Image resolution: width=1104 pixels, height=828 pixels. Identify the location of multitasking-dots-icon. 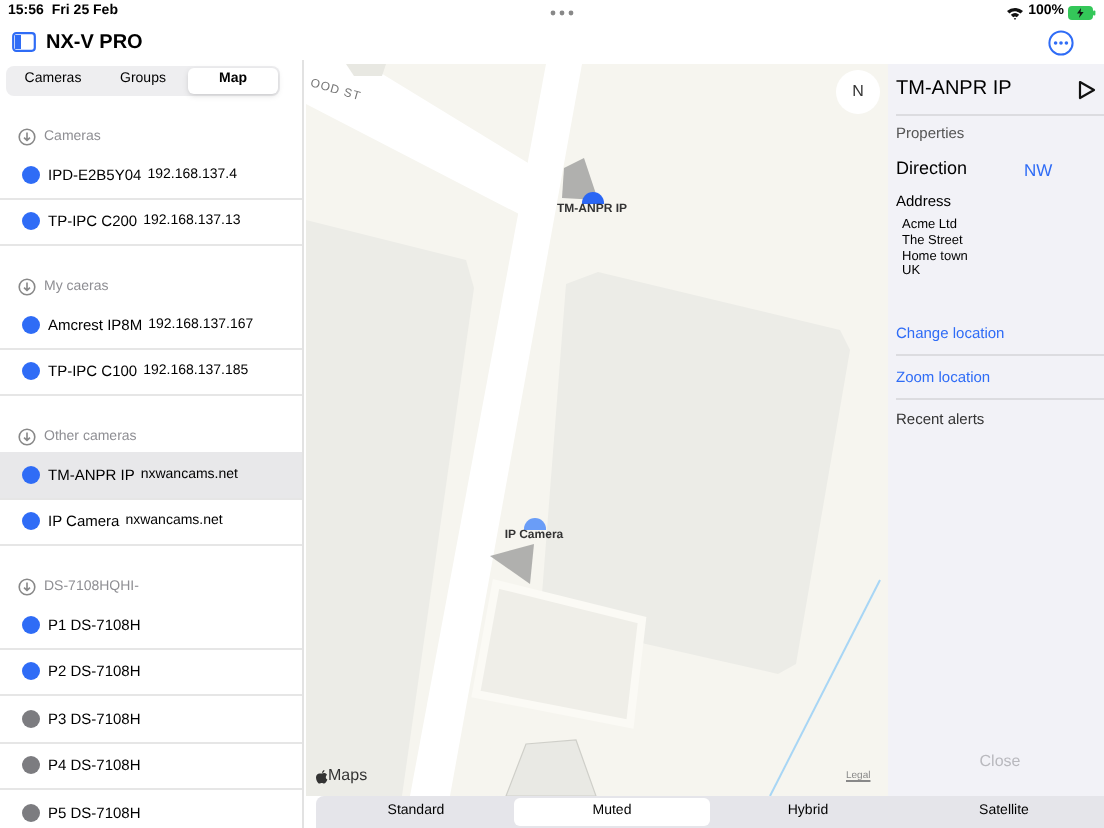
(562, 12).